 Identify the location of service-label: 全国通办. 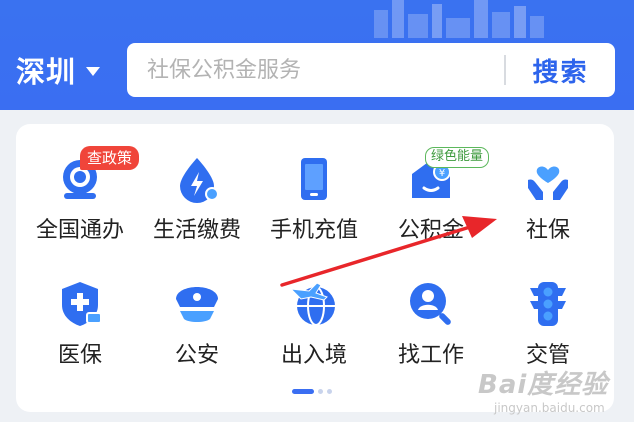
(79, 230).